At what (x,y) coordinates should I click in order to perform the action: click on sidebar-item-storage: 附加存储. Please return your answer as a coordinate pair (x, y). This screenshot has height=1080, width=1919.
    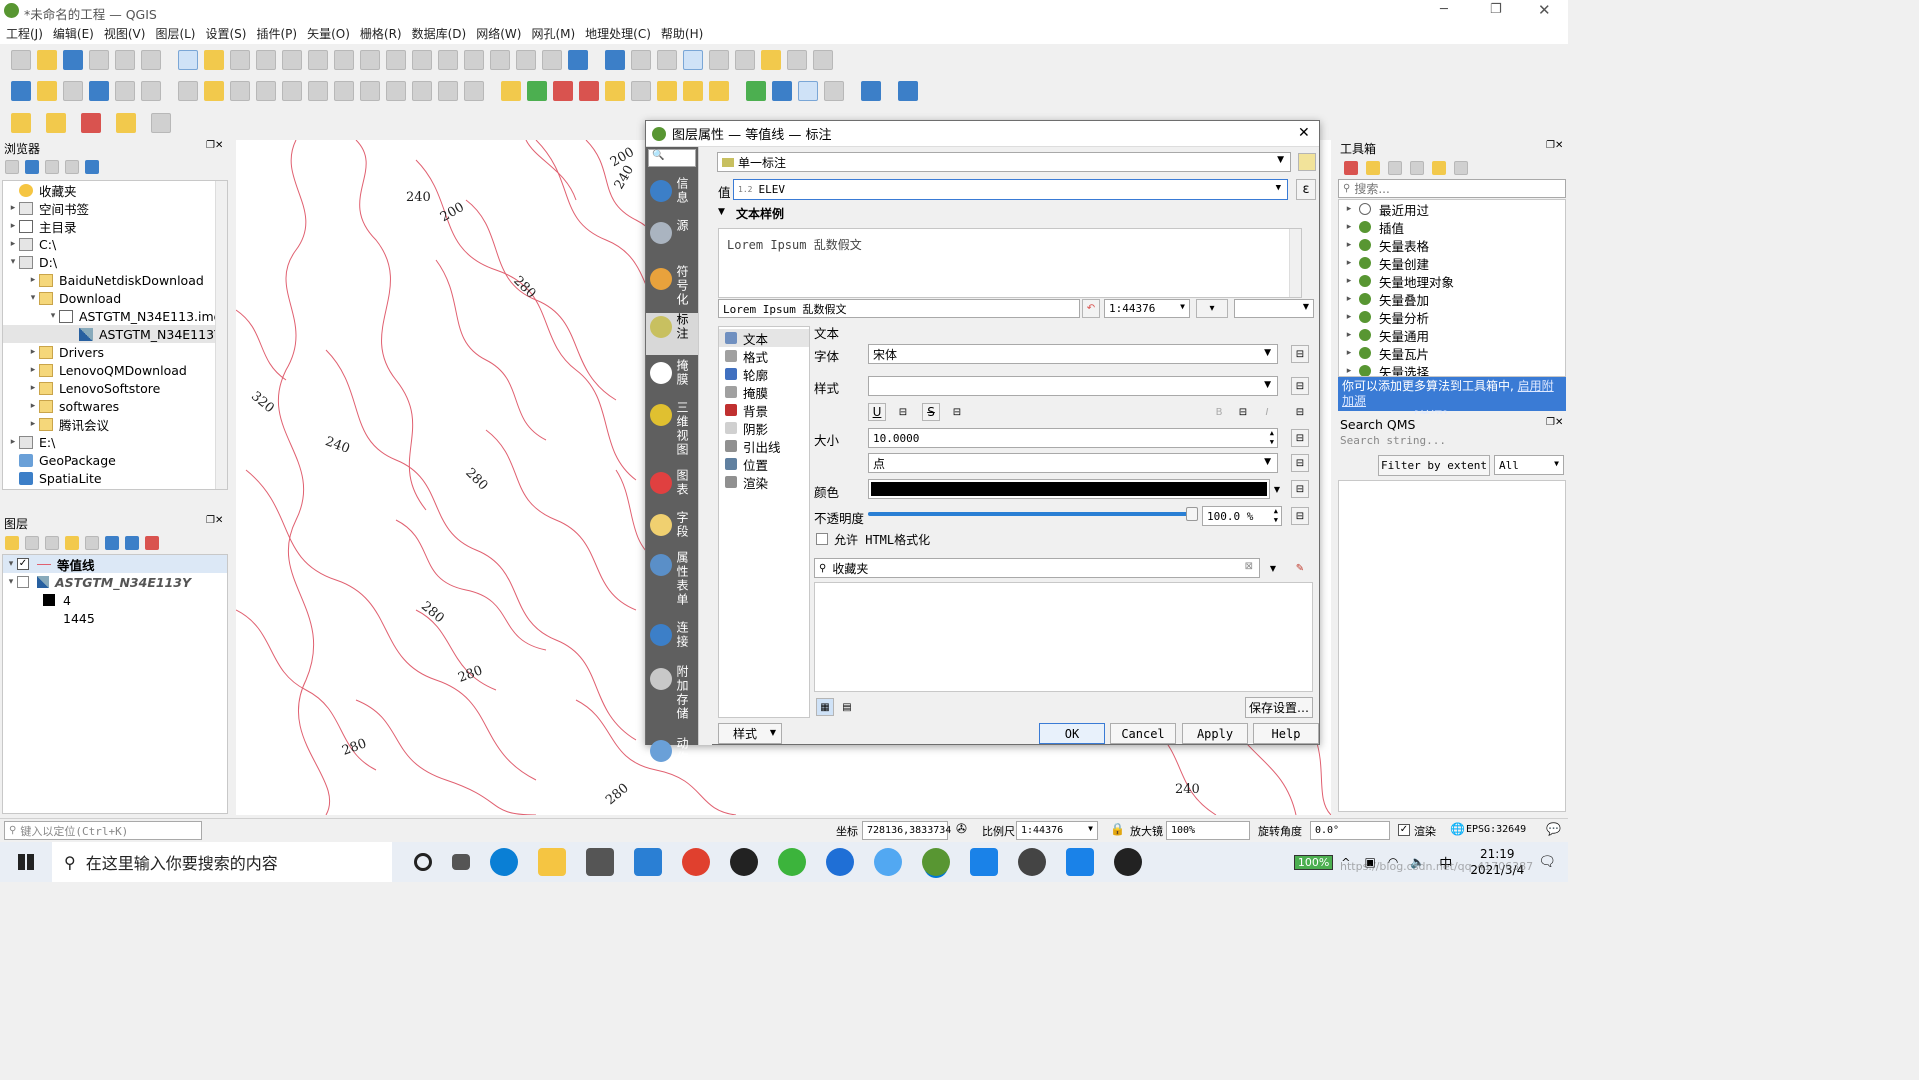
    Looking at the image, I should click on (672, 693).